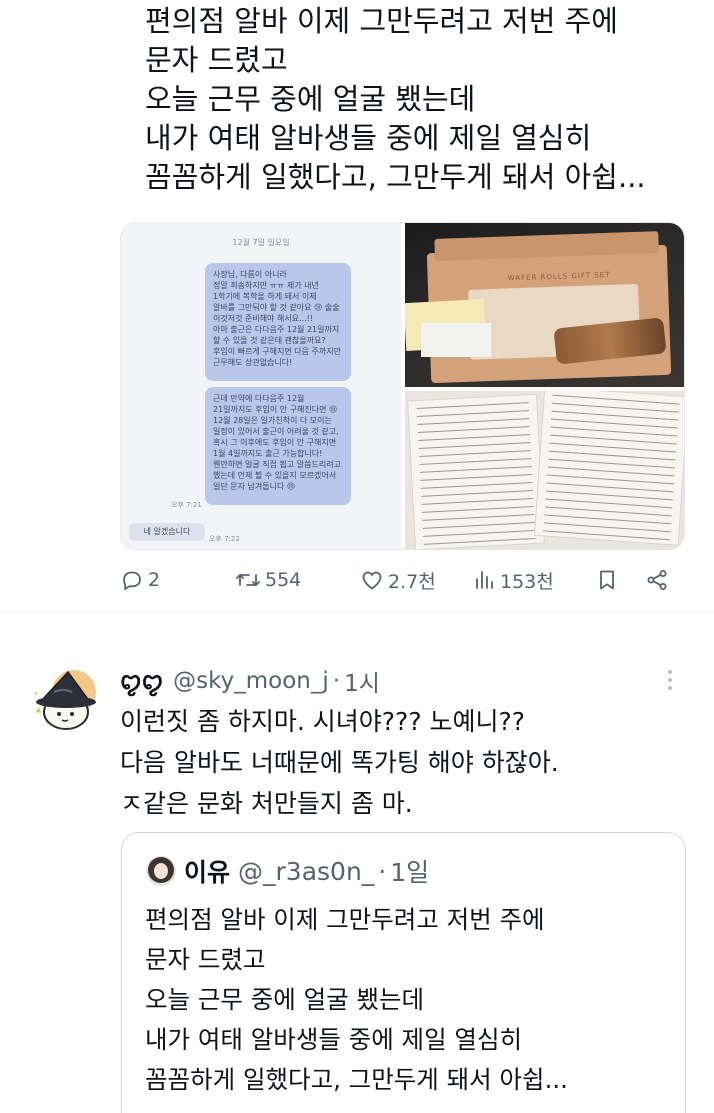 This screenshot has height=1113, width=714. I want to click on message-line: 혹시 그 이후에도 후임이 안 구해지면, so click(275, 442).